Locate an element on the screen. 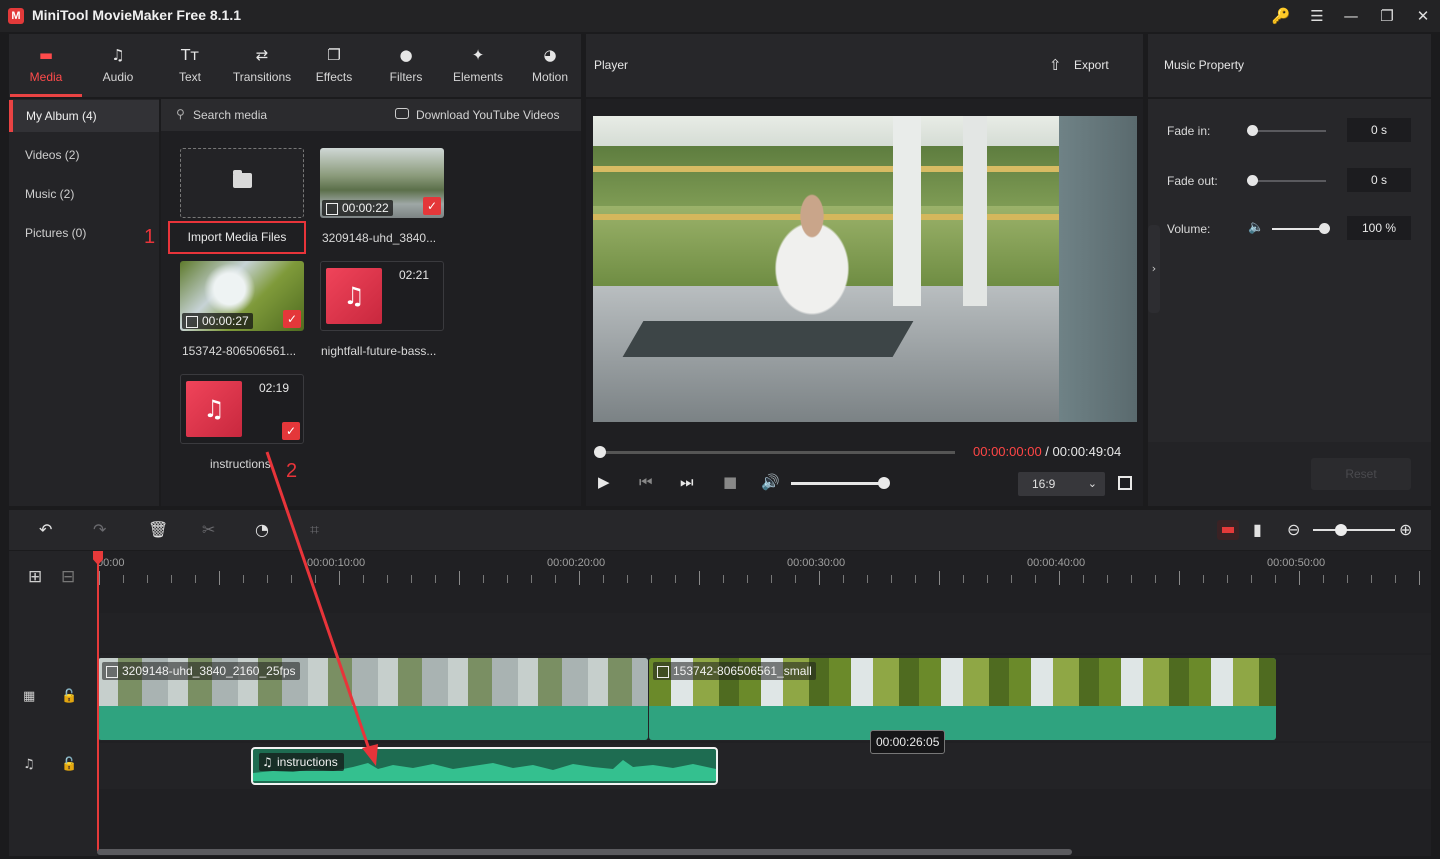 This screenshot has height=859, width=1440. add-track-icon: ⊞ is located at coordinates (35, 577).